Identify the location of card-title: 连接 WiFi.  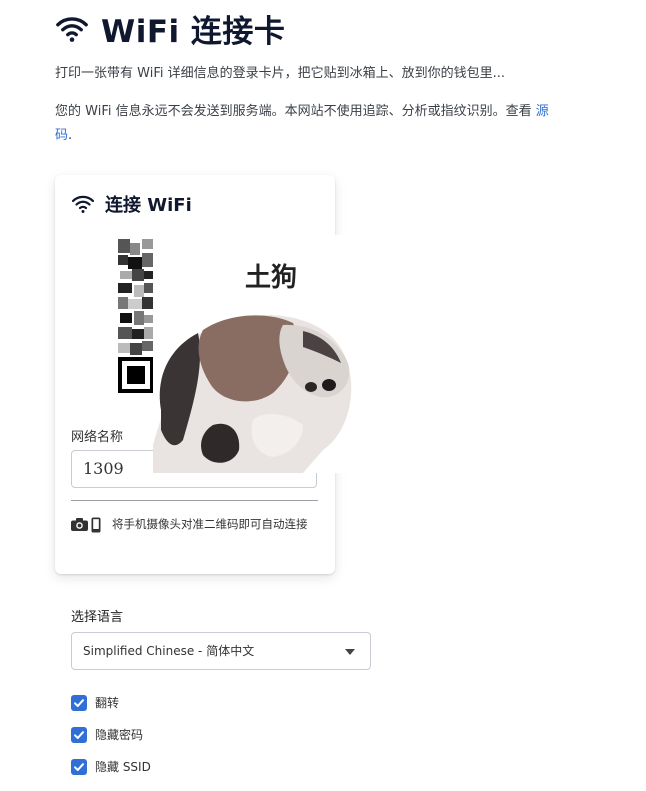
(131, 204).